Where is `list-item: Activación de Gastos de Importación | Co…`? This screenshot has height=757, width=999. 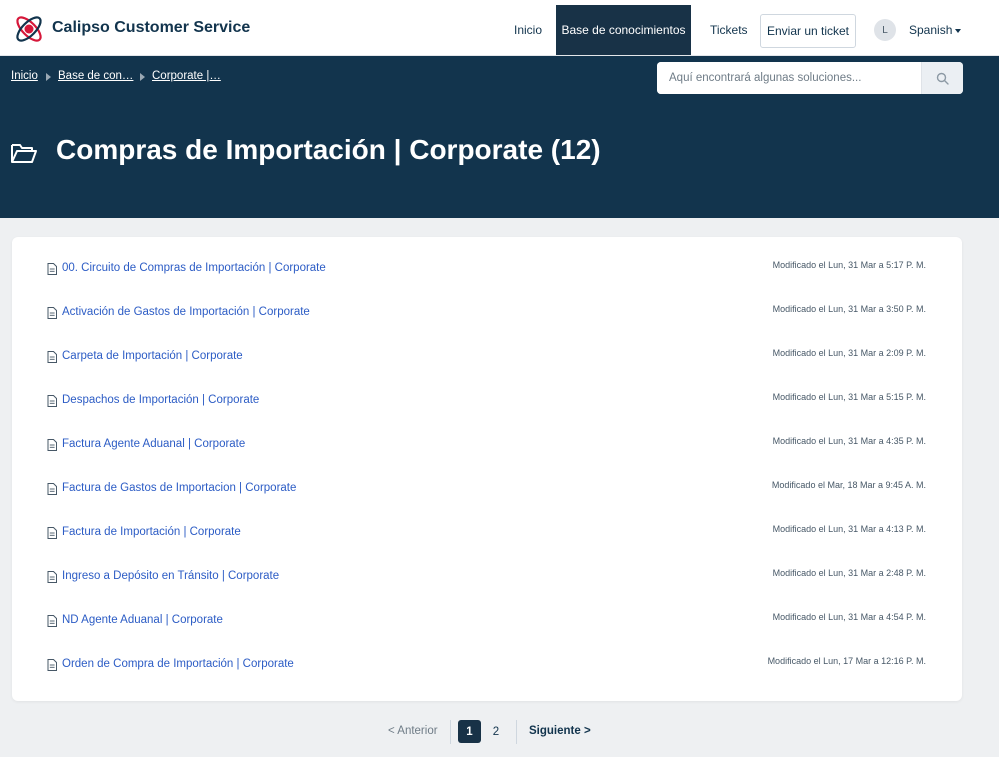
list-item: Activación de Gastos de Importación | Co… is located at coordinates (487, 313).